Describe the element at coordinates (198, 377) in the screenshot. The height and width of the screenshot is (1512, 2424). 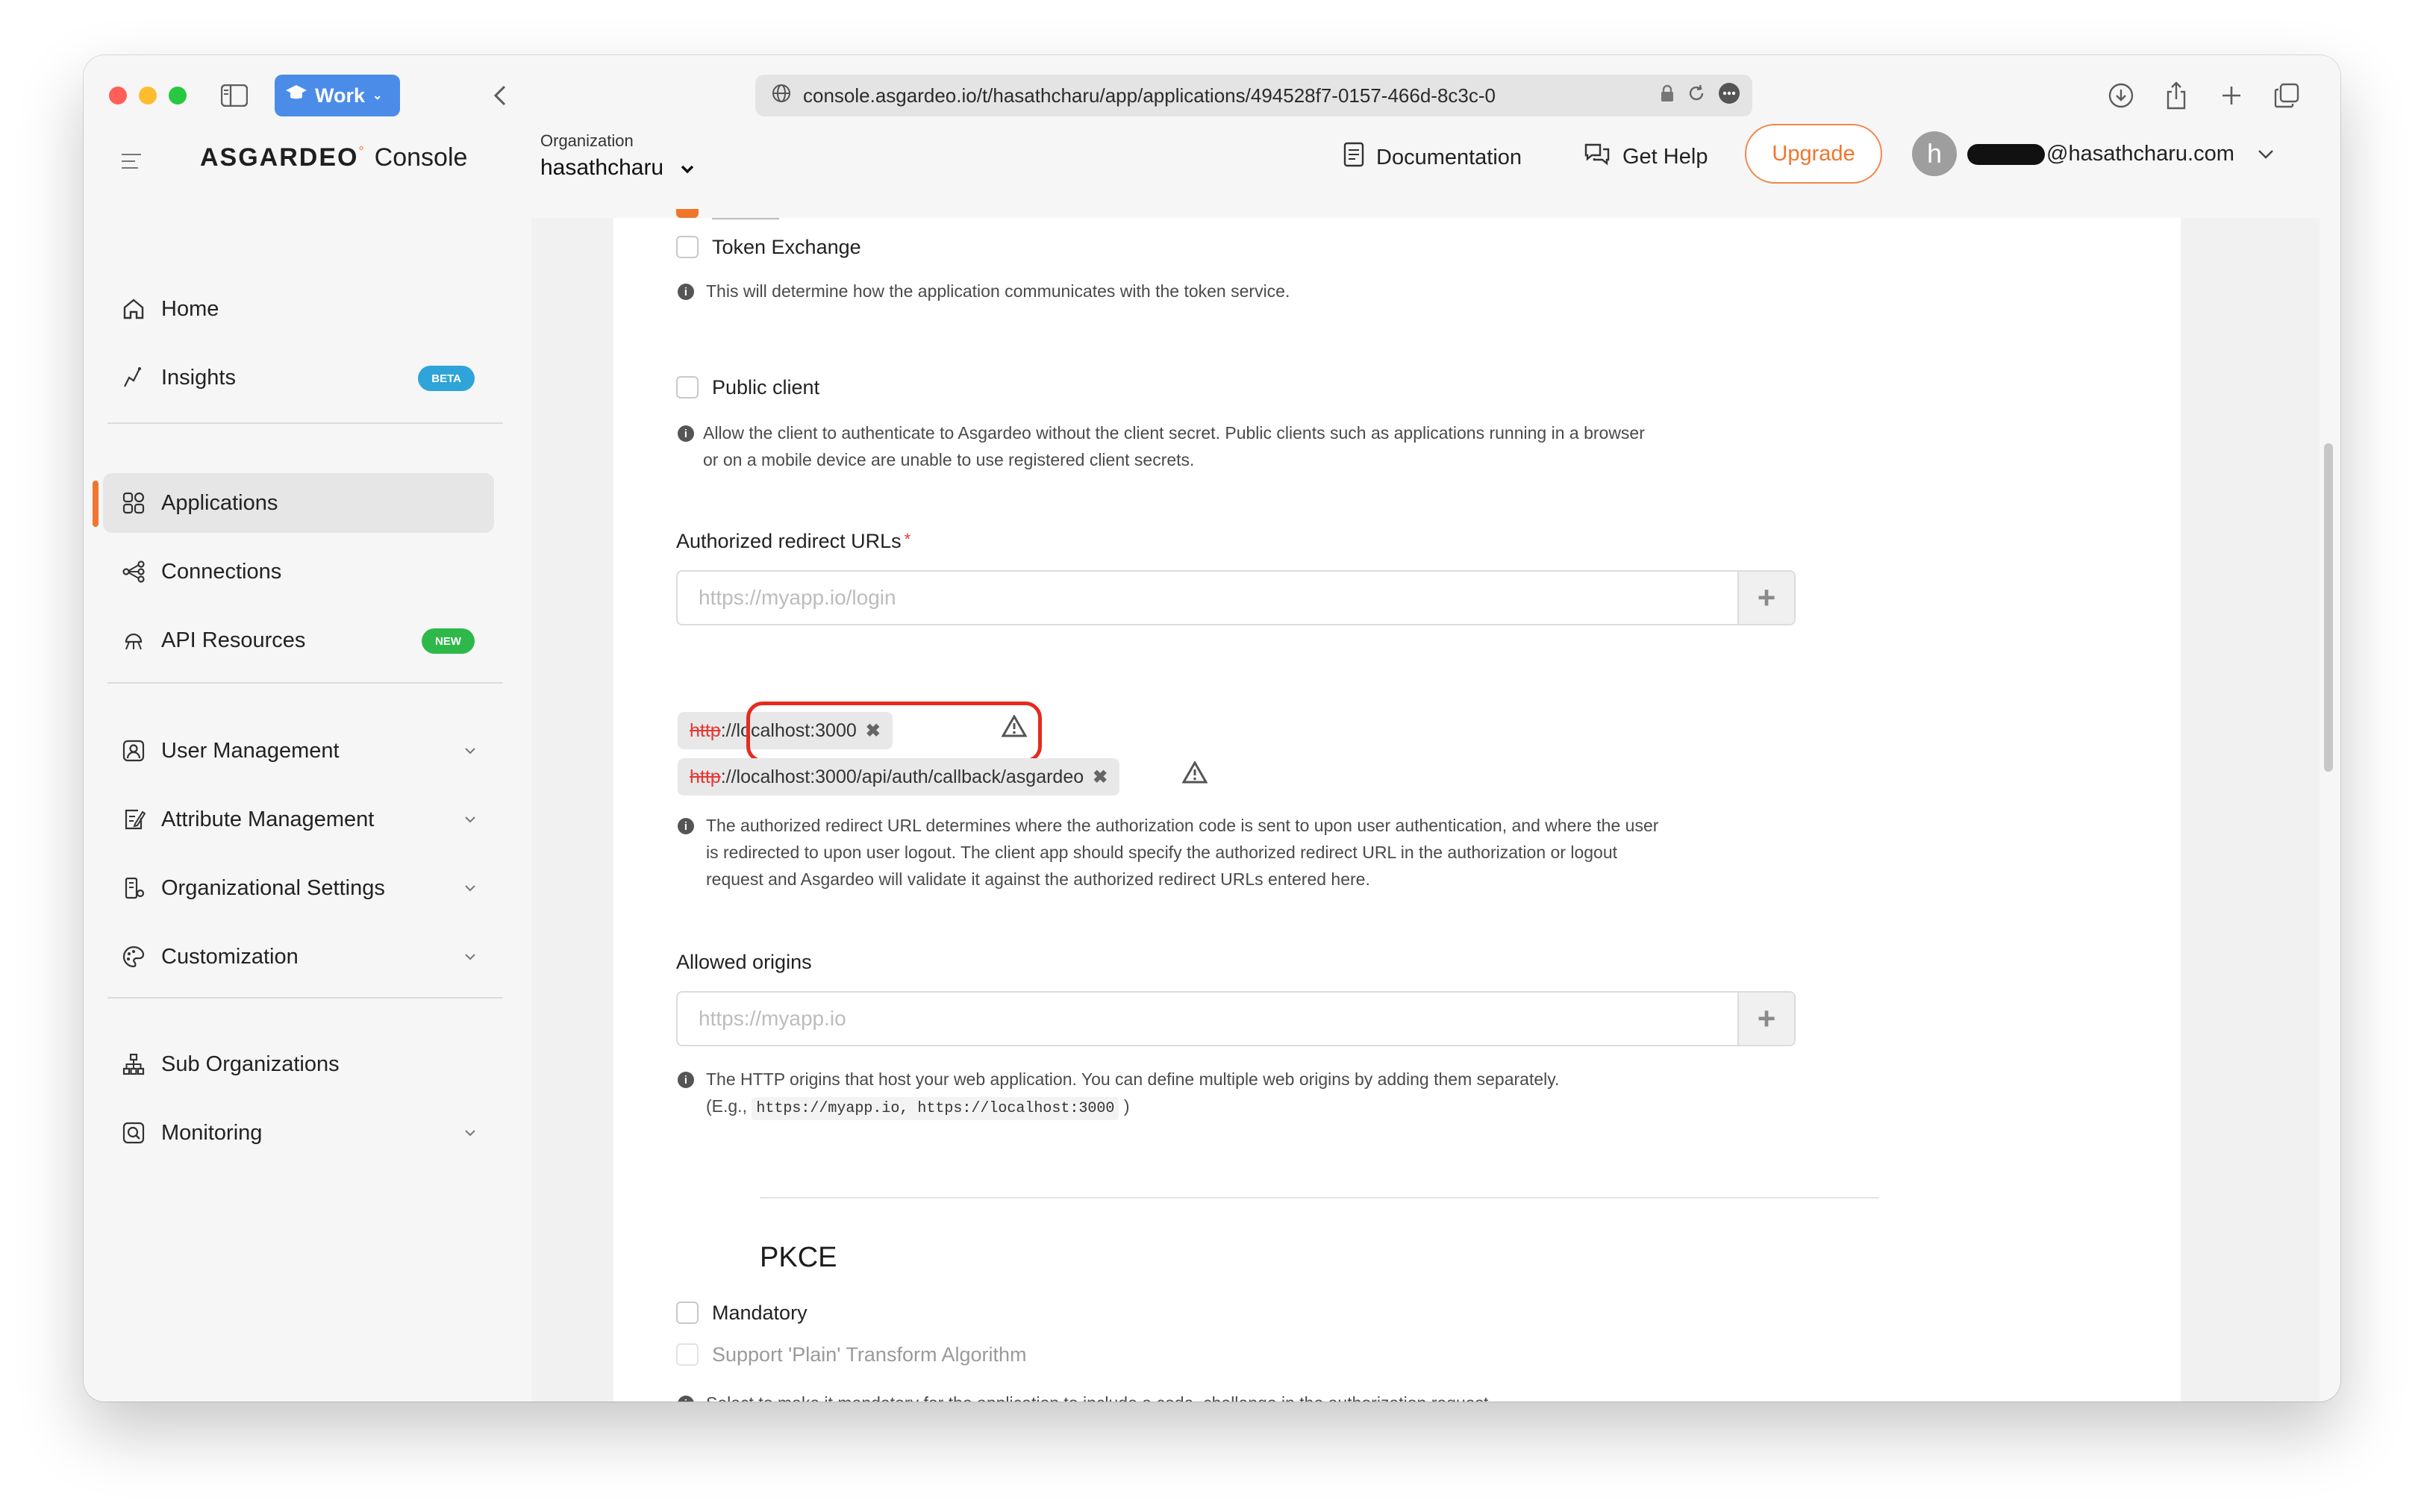
I see `sidebar-item-label: Insights` at that location.